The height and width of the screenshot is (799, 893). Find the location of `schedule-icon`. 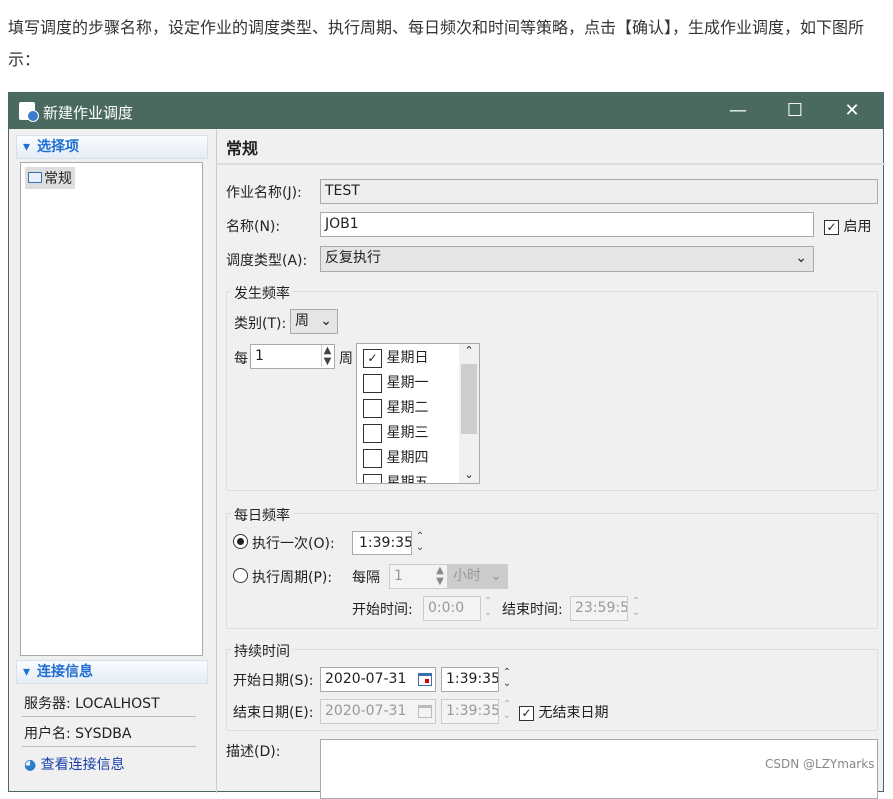

schedule-icon is located at coordinates (29, 112).